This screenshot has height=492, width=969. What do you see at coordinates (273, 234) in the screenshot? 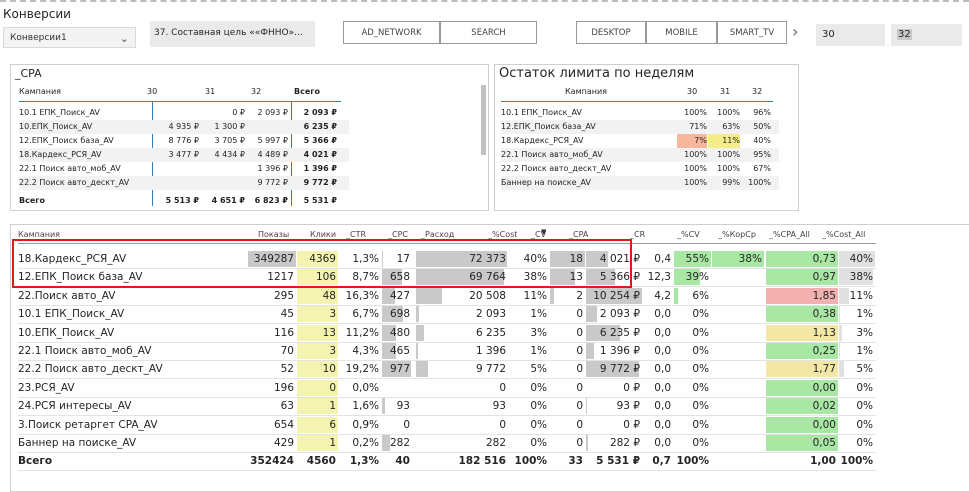
I see `column-header: Показы` at bounding box center [273, 234].